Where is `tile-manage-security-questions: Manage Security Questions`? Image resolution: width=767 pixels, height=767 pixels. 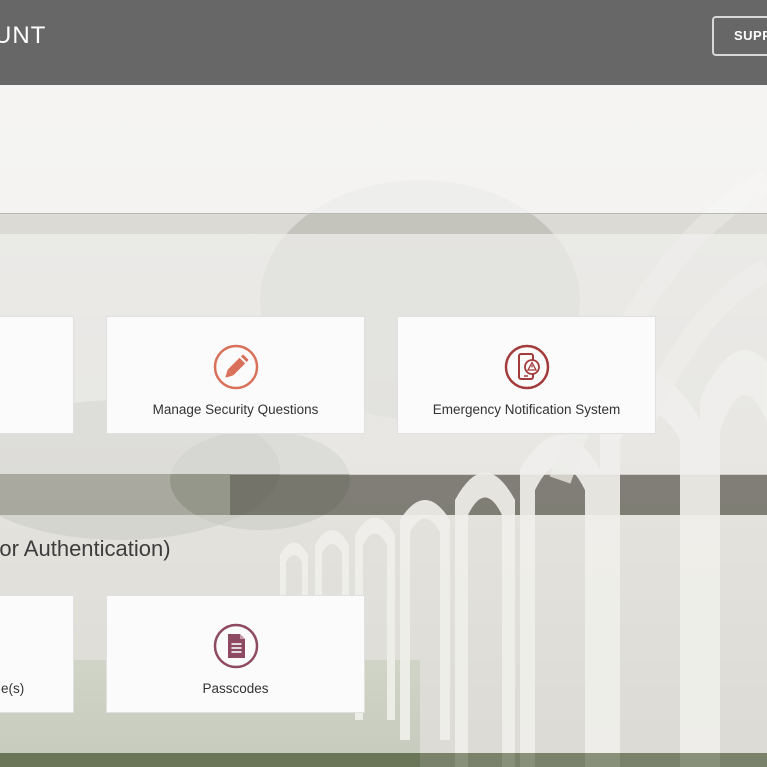 tile-manage-security-questions: Manage Security Questions is located at coordinates (235, 375).